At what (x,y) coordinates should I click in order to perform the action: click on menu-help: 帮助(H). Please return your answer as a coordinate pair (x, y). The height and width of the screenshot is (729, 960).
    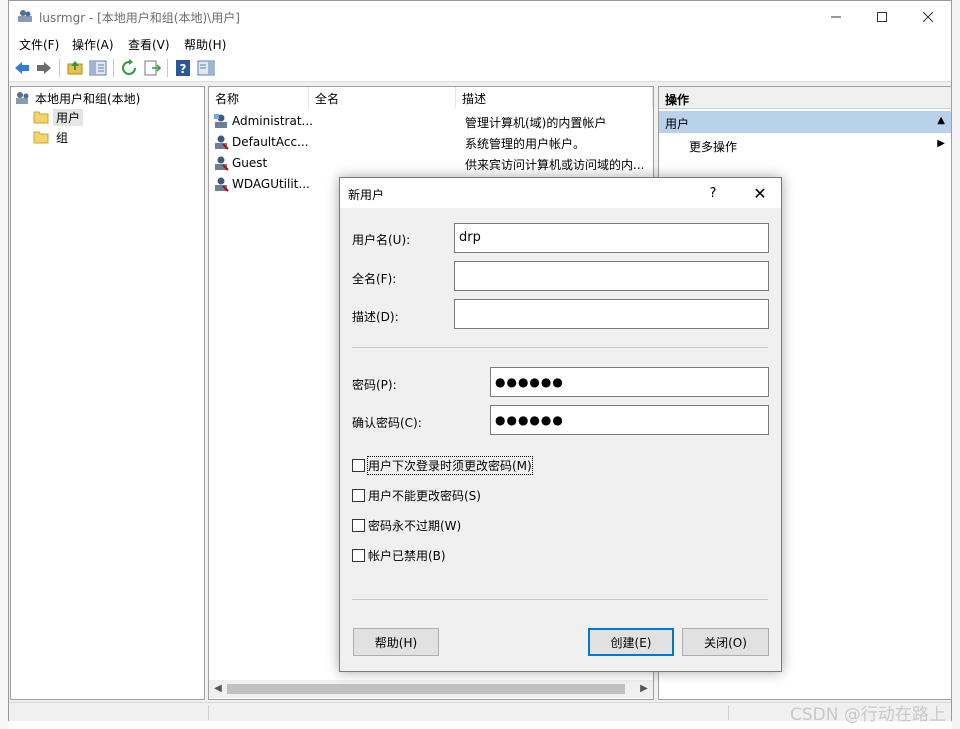
    Looking at the image, I should click on (205, 44).